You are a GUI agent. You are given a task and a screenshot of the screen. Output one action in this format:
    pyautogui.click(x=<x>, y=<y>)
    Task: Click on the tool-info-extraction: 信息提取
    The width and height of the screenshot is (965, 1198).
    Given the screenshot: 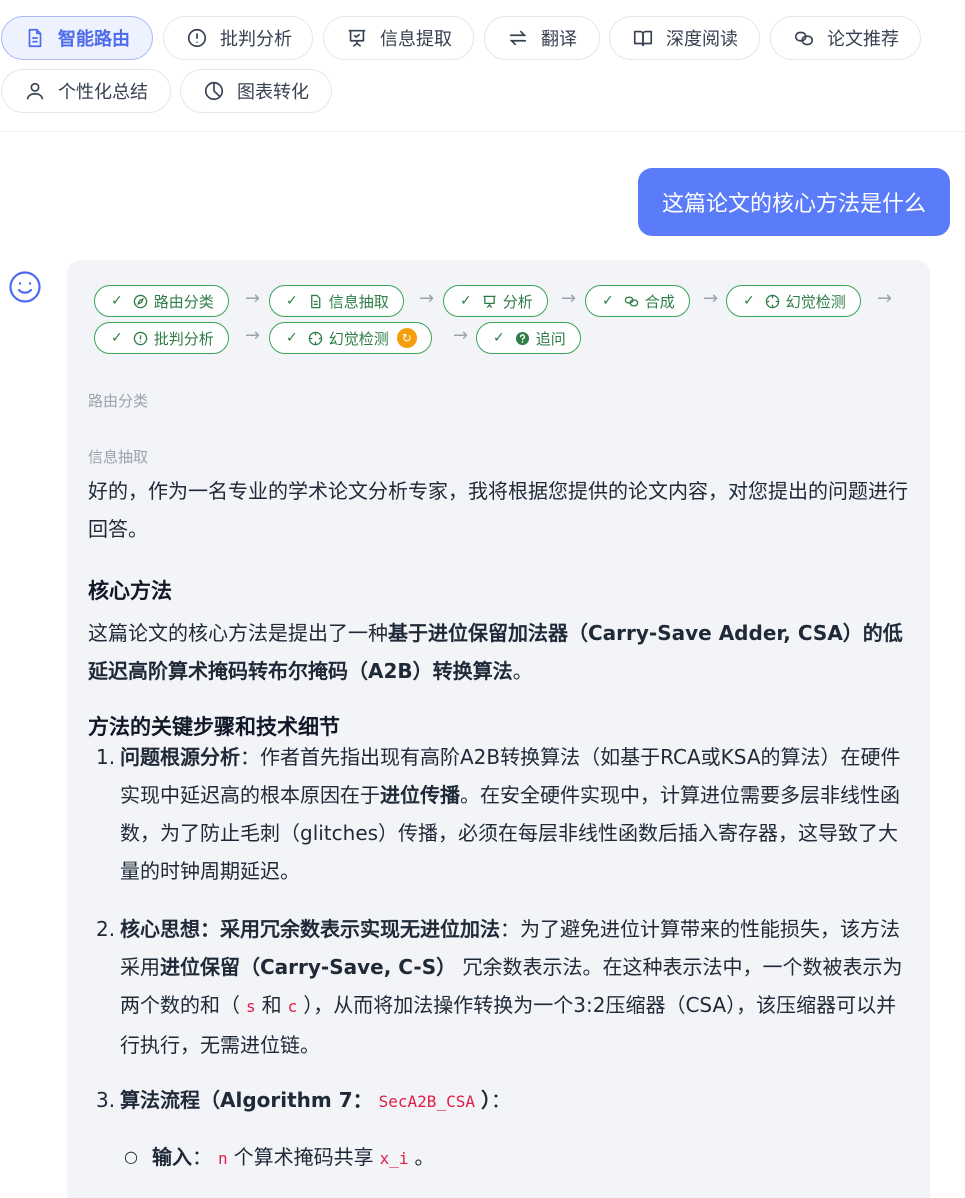 What is the action you would take?
    pyautogui.click(x=398, y=38)
    